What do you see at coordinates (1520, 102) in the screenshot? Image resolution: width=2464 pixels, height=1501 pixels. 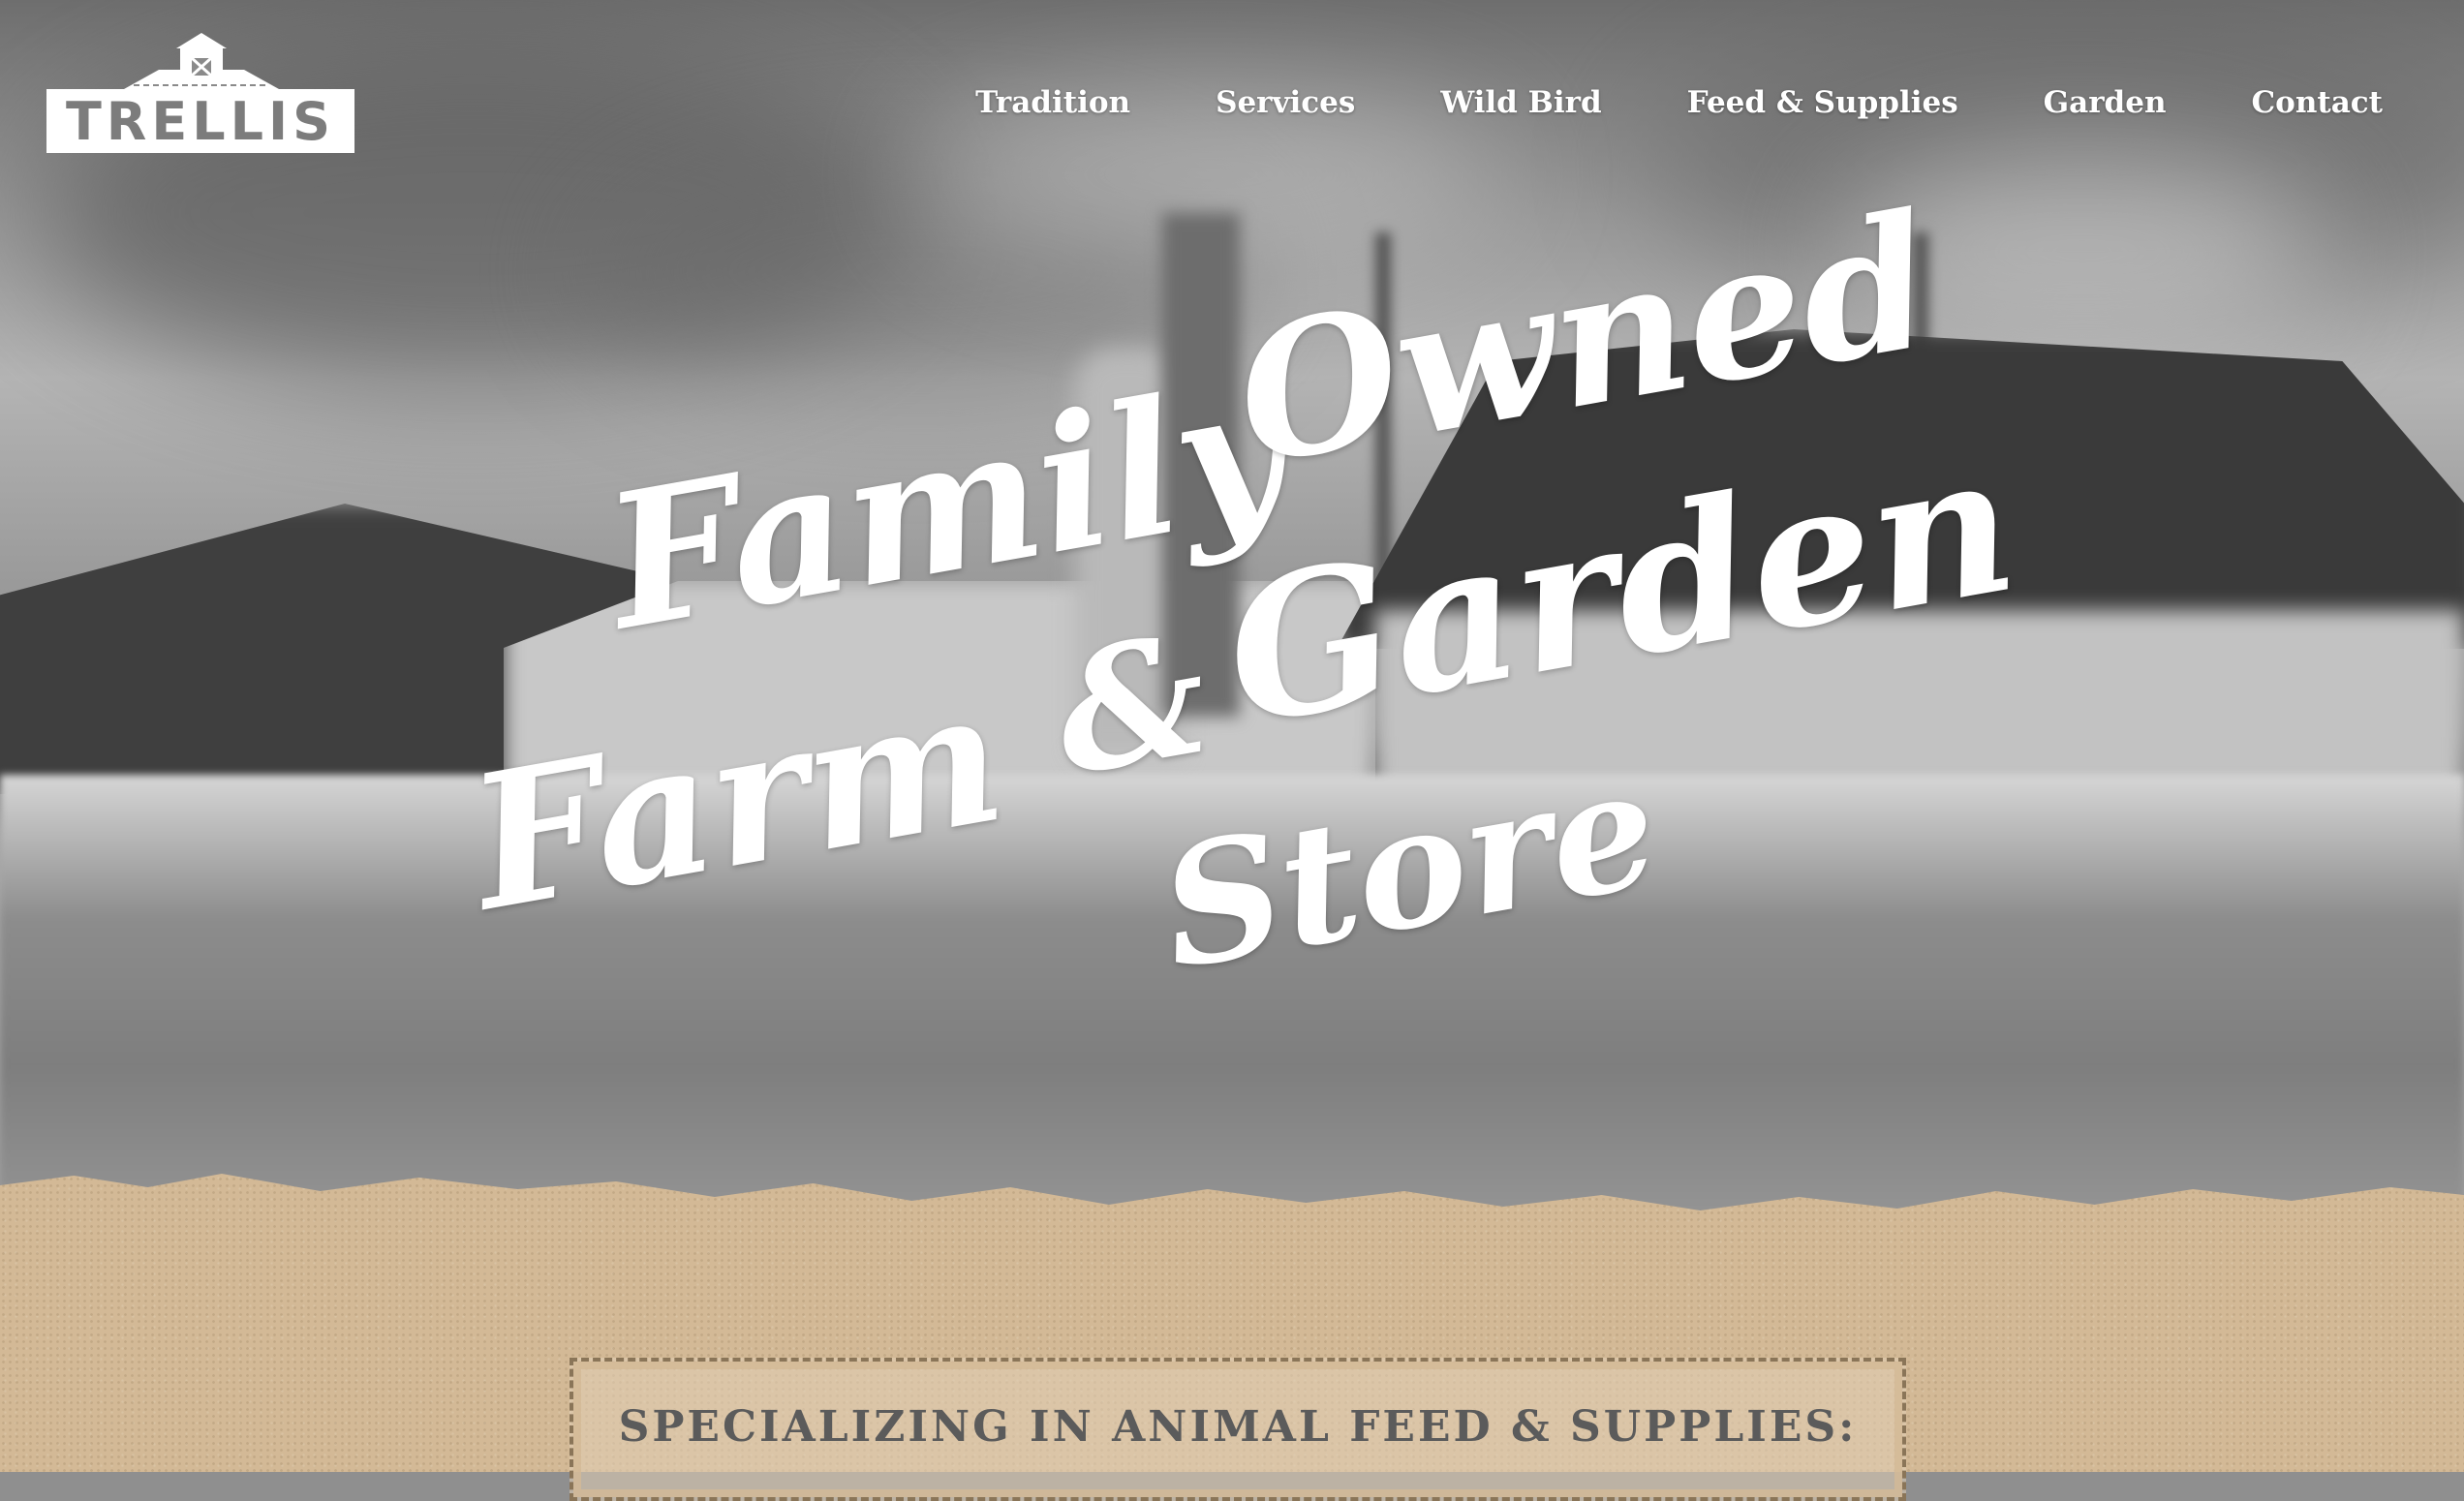 I see `nav-item-wild-bird: Wild Bird` at bounding box center [1520, 102].